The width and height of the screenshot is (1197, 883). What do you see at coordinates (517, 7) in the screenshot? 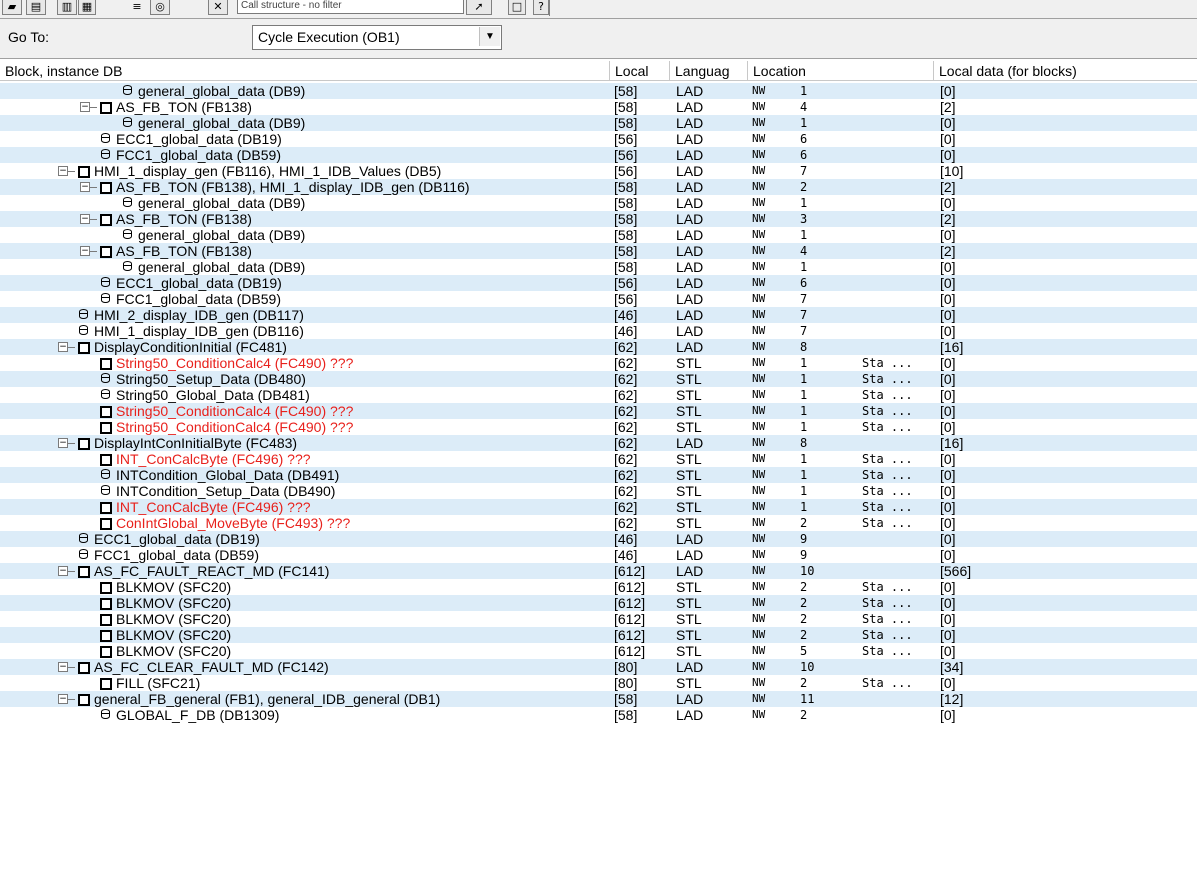
I see `new-window-icon: □` at bounding box center [517, 7].